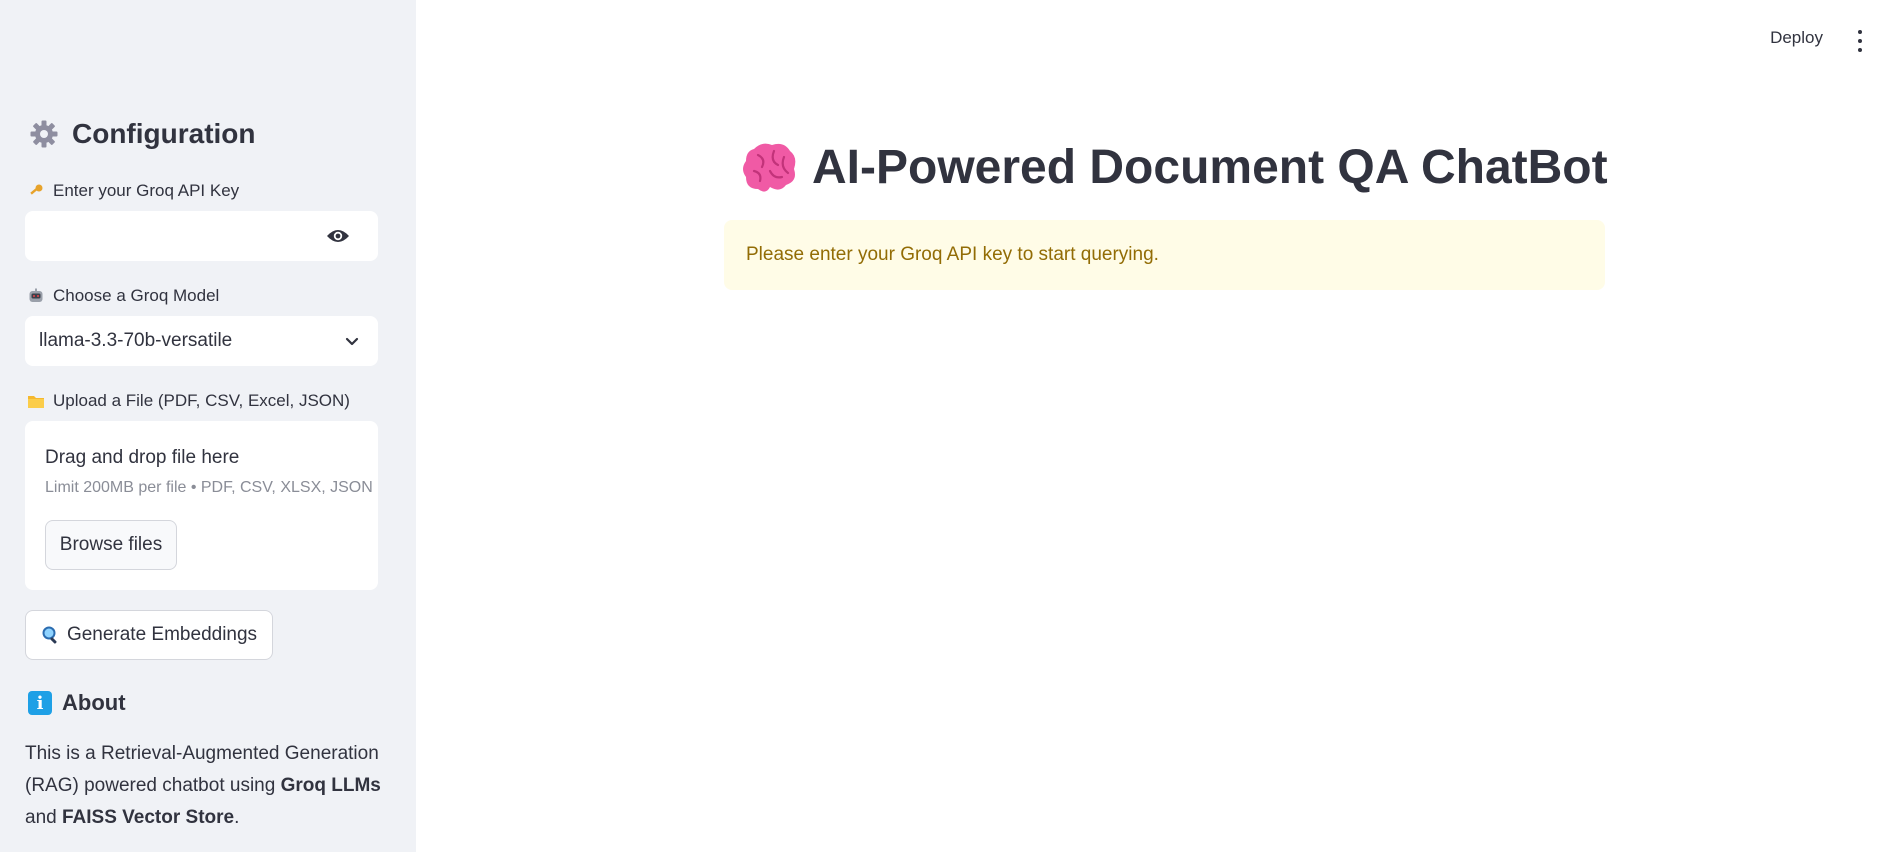 The height and width of the screenshot is (852, 1878). What do you see at coordinates (201, 236) in the screenshot?
I see `api-key-input` at bounding box center [201, 236].